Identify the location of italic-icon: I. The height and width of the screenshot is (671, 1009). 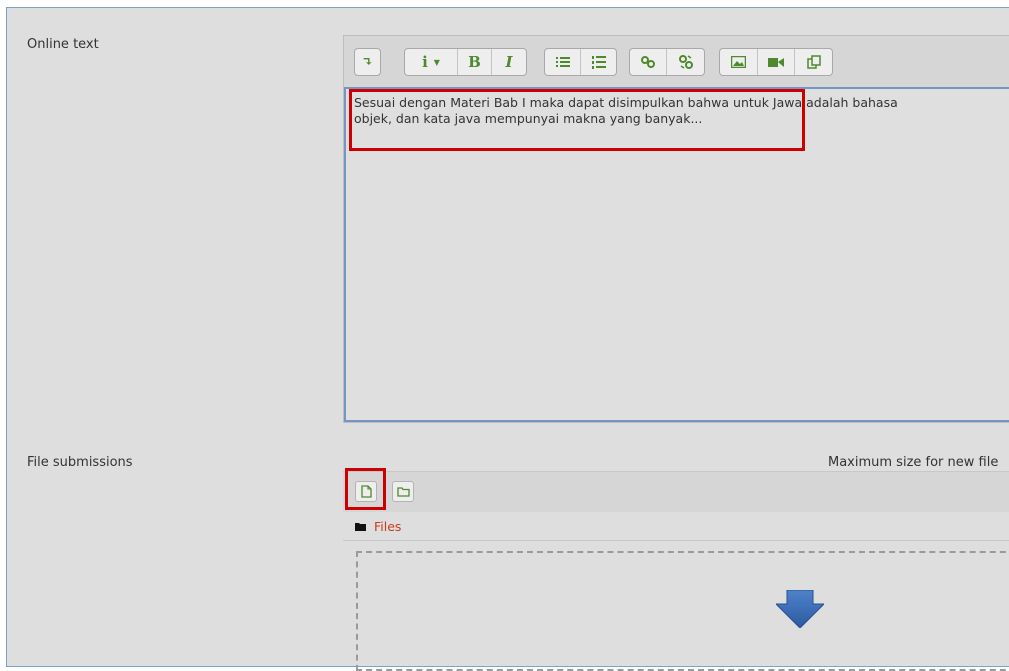
(509, 62).